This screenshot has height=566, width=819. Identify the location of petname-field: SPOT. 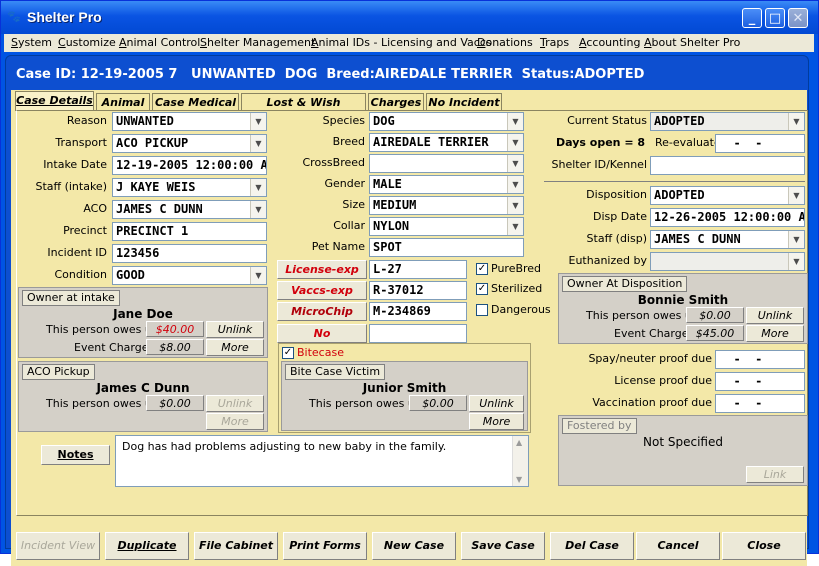
(446, 247).